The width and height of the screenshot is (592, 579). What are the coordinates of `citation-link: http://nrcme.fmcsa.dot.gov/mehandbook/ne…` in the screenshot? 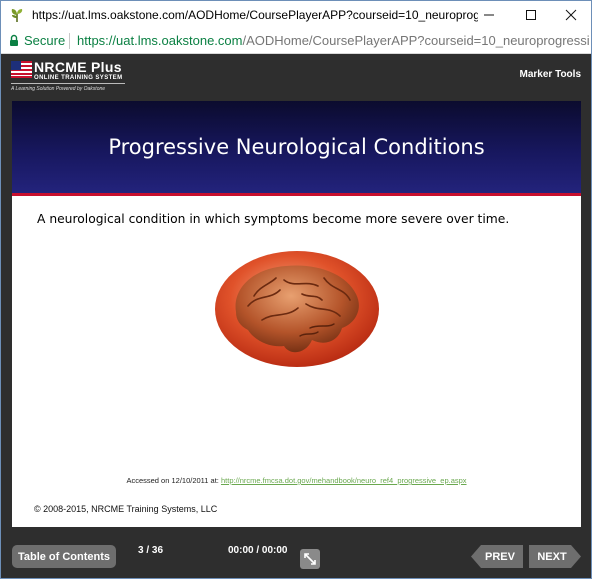 It's located at (344, 480).